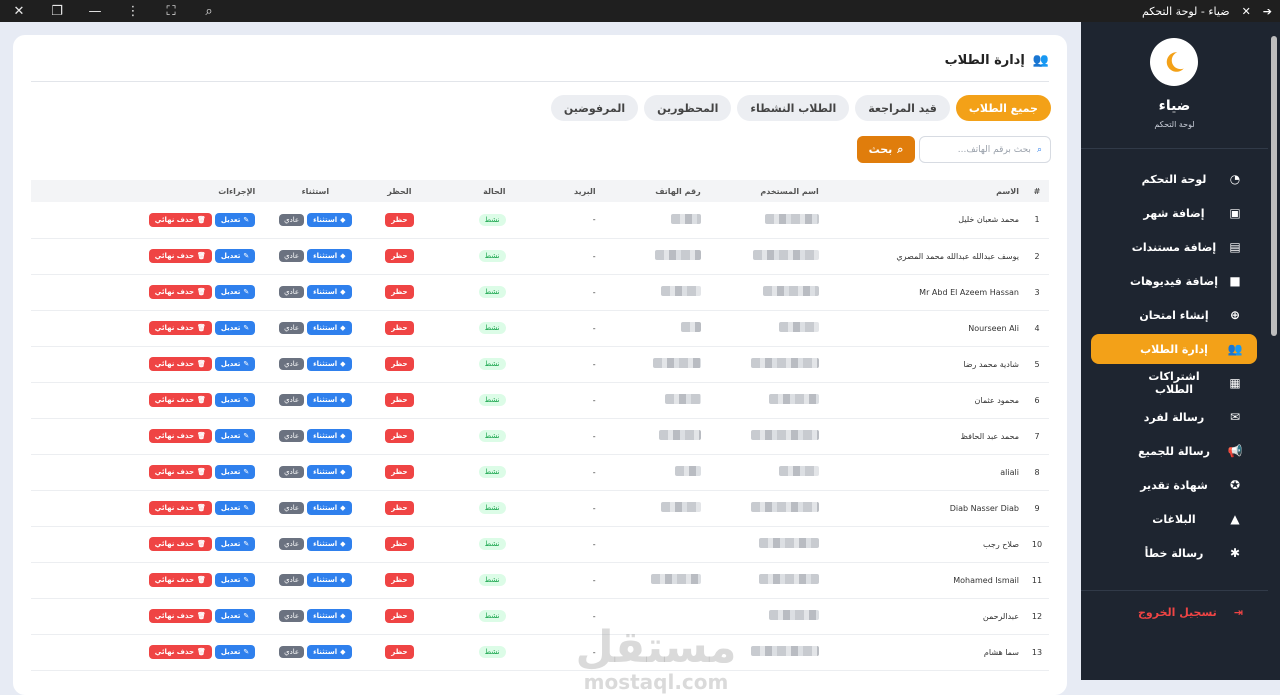 The image size is (1280, 695). Describe the element at coordinates (133, 11) in the screenshot. I see `more-icon: ⋮` at that location.